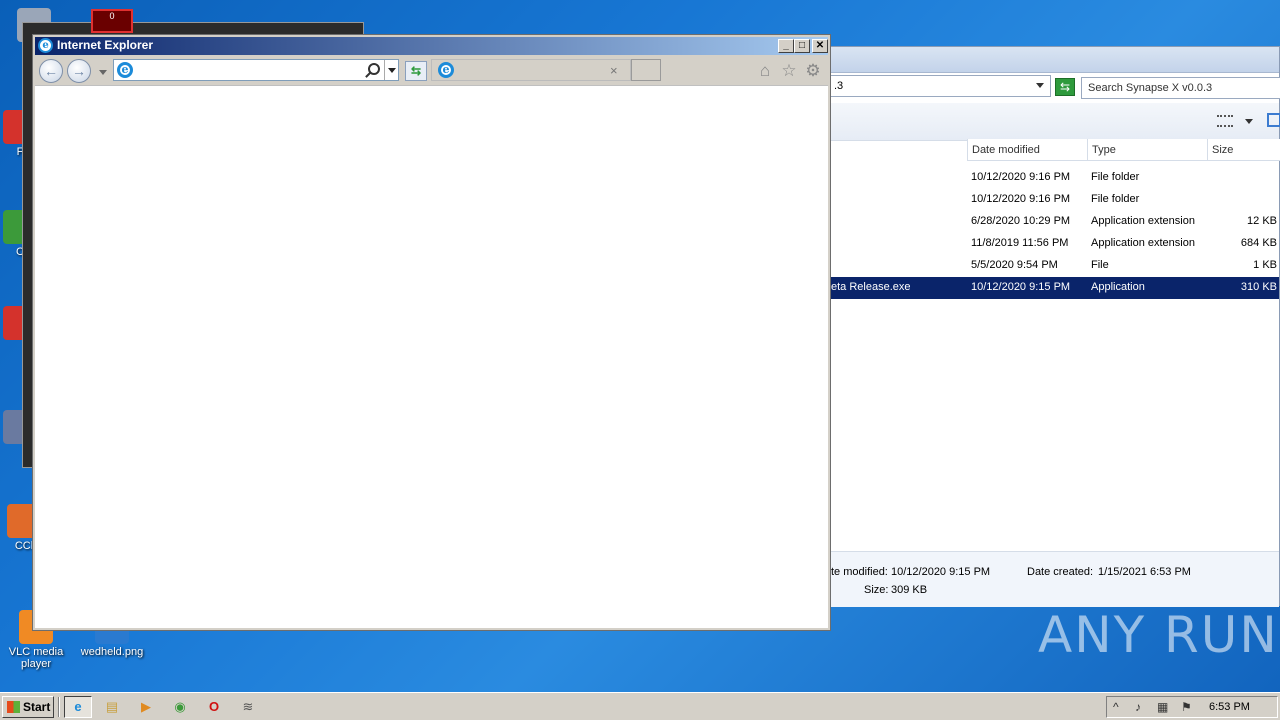  Describe the element at coordinates (786, 46) in the screenshot. I see `minimize-button: _` at that location.